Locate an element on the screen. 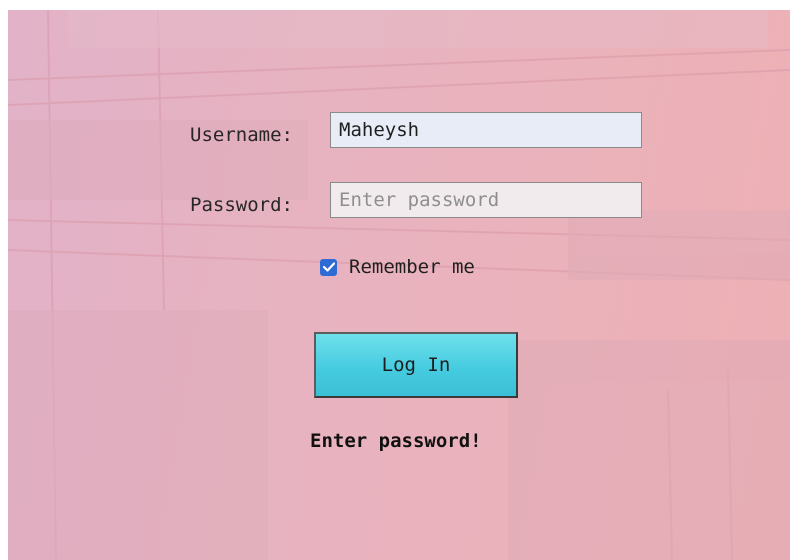 This screenshot has height=560, width=790. validation-message: Enter password! is located at coordinates (396, 441).